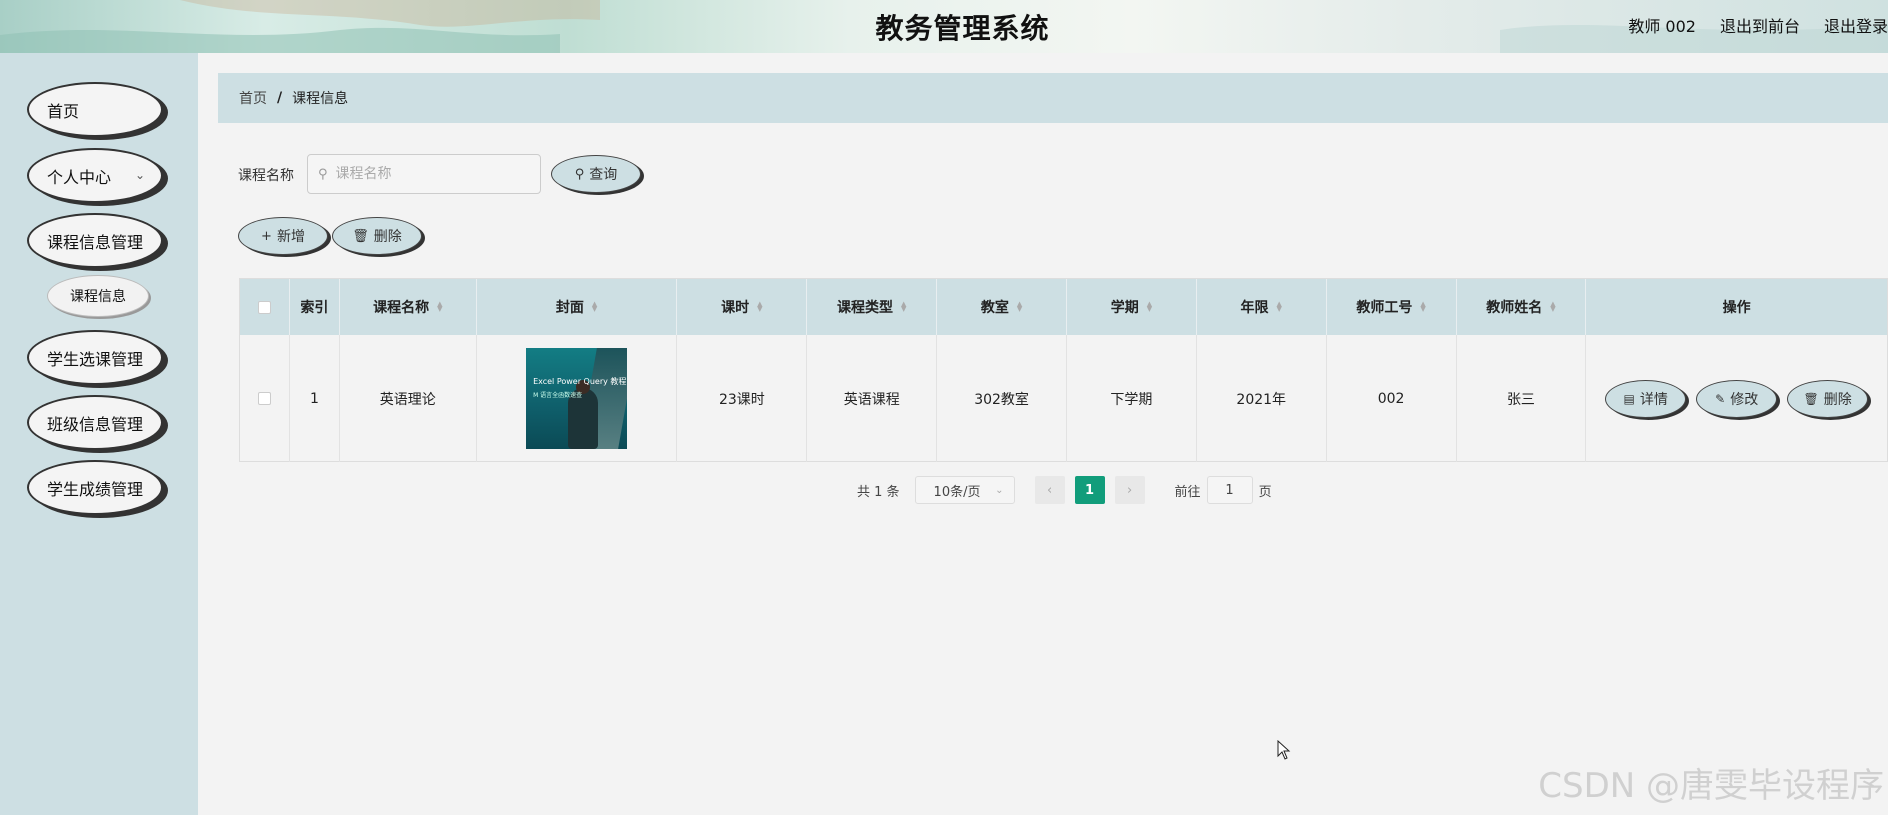 The image size is (1888, 815). What do you see at coordinates (1392, 307) in the screenshot?
I see `column-header: 教师工号 ▲ ▼` at bounding box center [1392, 307].